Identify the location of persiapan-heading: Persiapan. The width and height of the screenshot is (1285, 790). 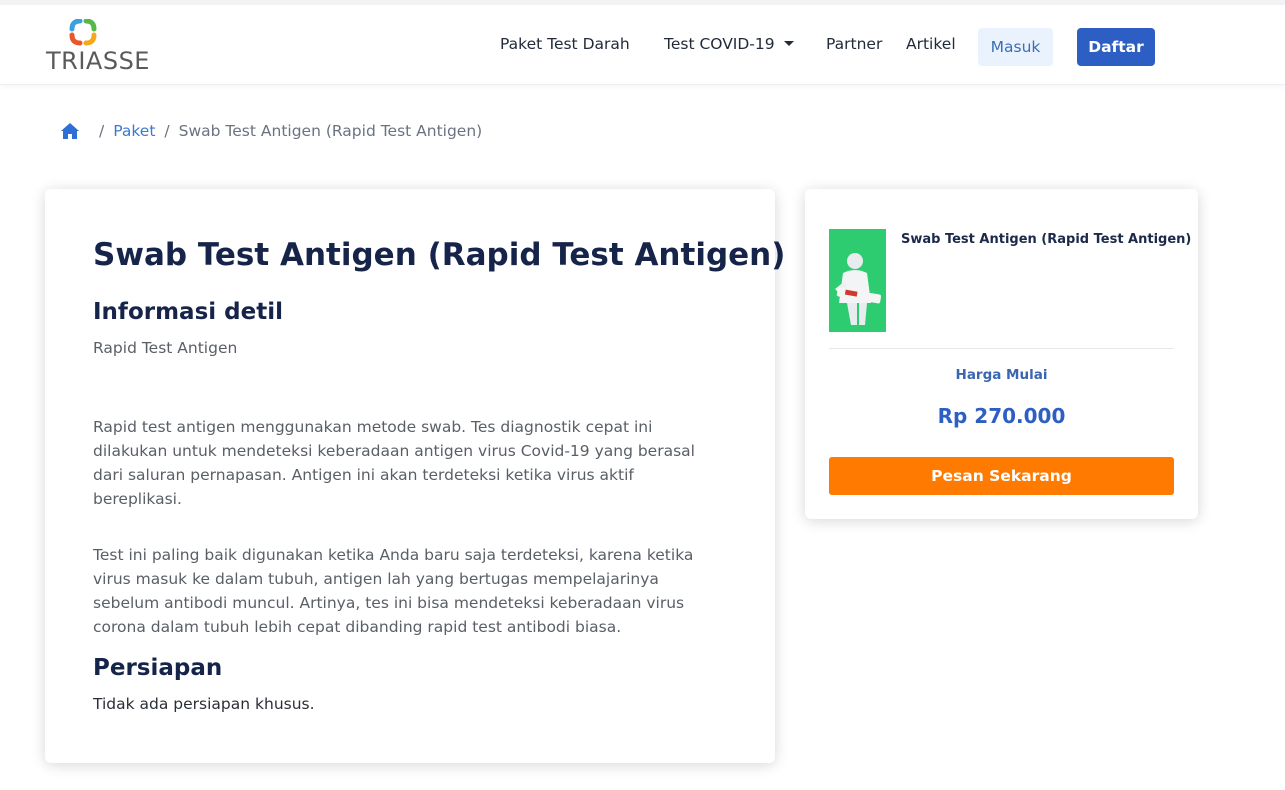
(158, 668).